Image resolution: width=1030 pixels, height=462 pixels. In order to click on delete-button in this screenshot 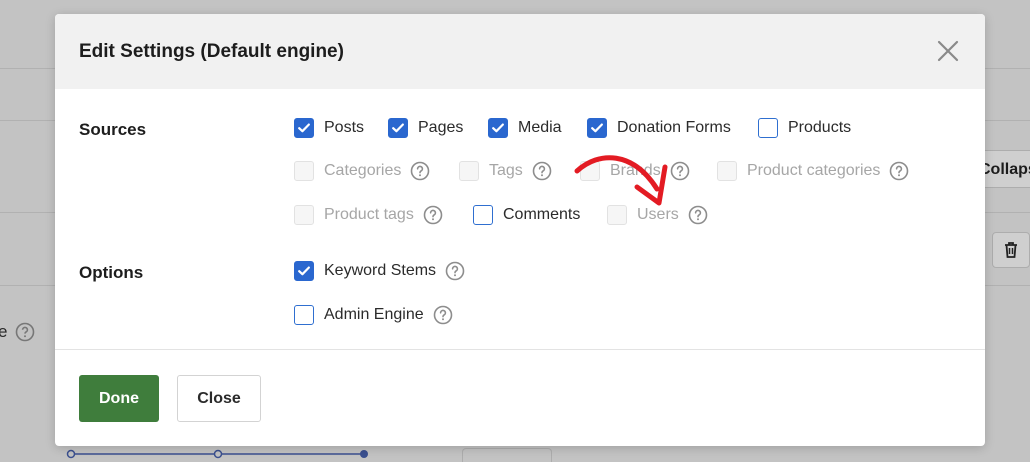, I will do `click(1011, 250)`.